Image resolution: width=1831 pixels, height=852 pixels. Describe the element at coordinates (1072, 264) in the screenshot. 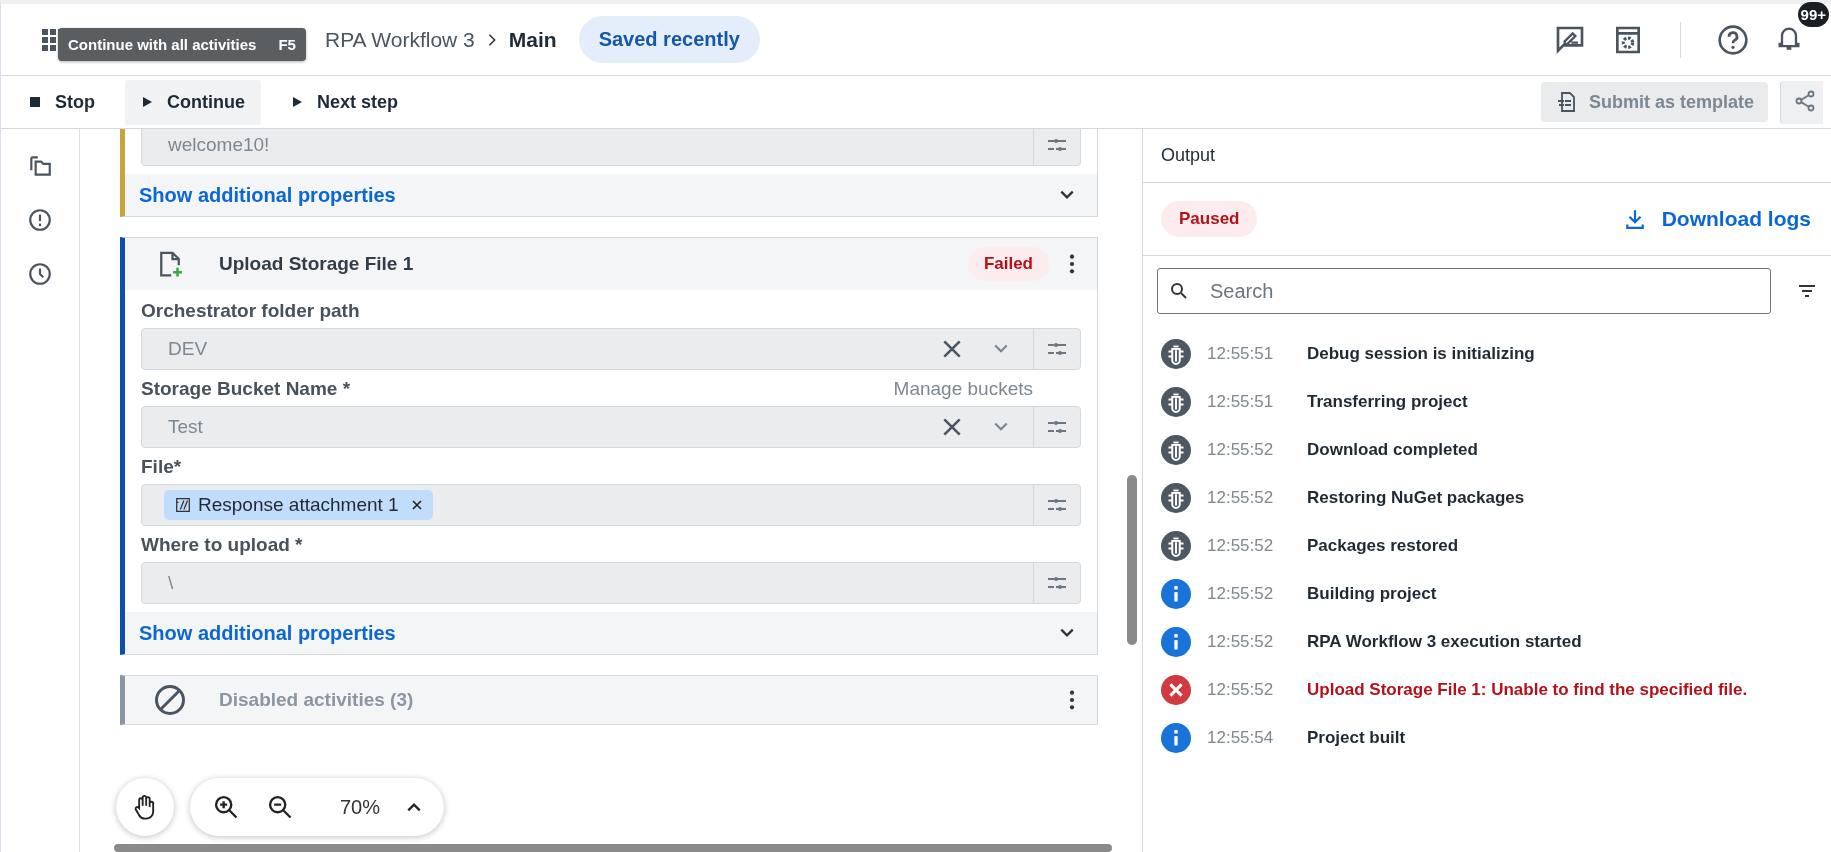

I see `more-options-icon` at that location.